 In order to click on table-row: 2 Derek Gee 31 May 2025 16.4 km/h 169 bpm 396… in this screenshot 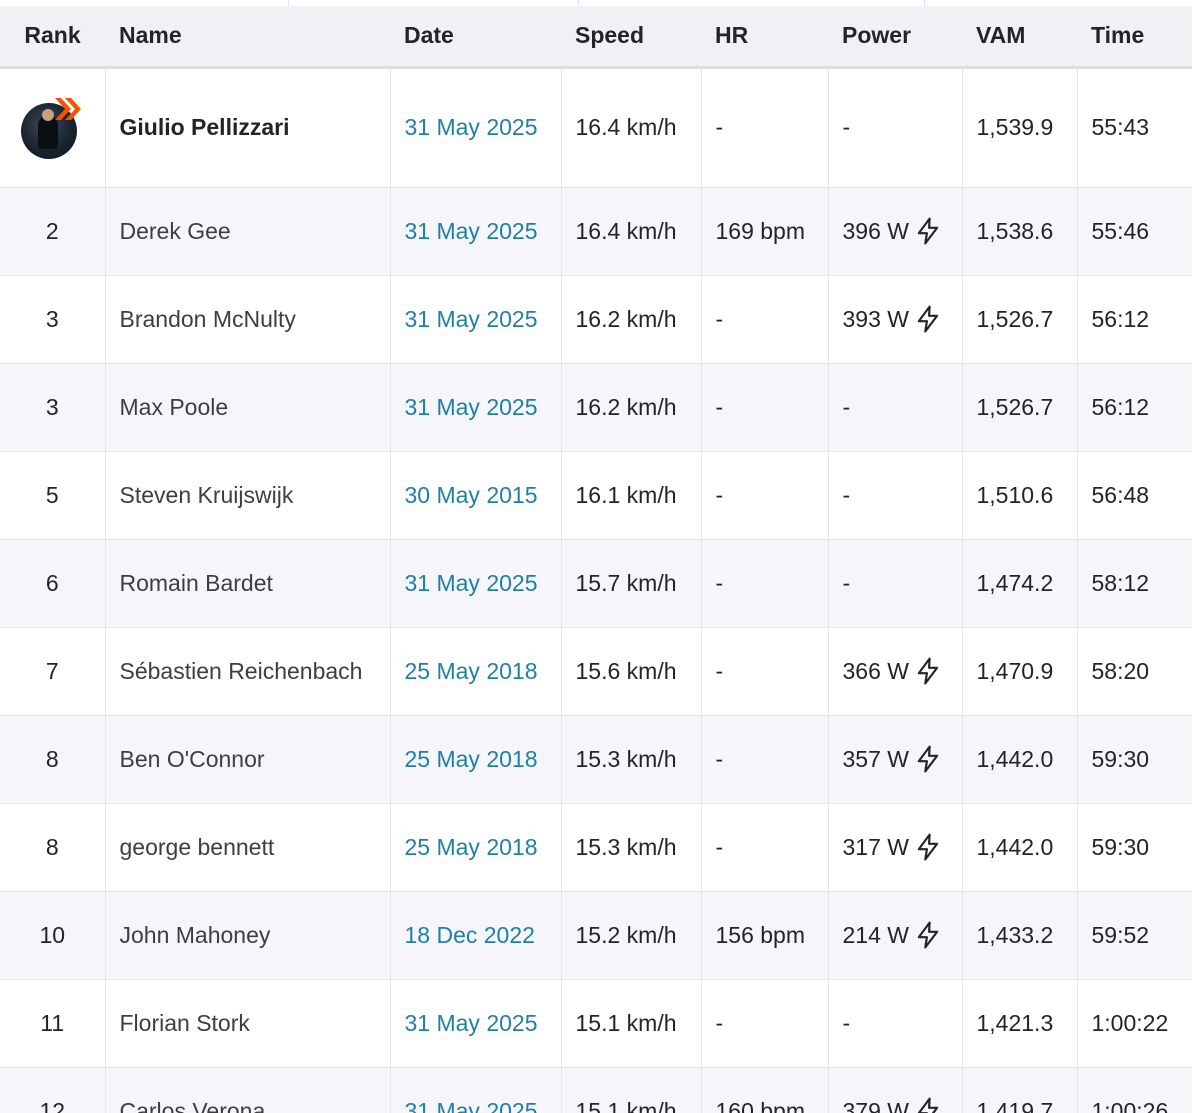, I will do `click(596, 231)`.